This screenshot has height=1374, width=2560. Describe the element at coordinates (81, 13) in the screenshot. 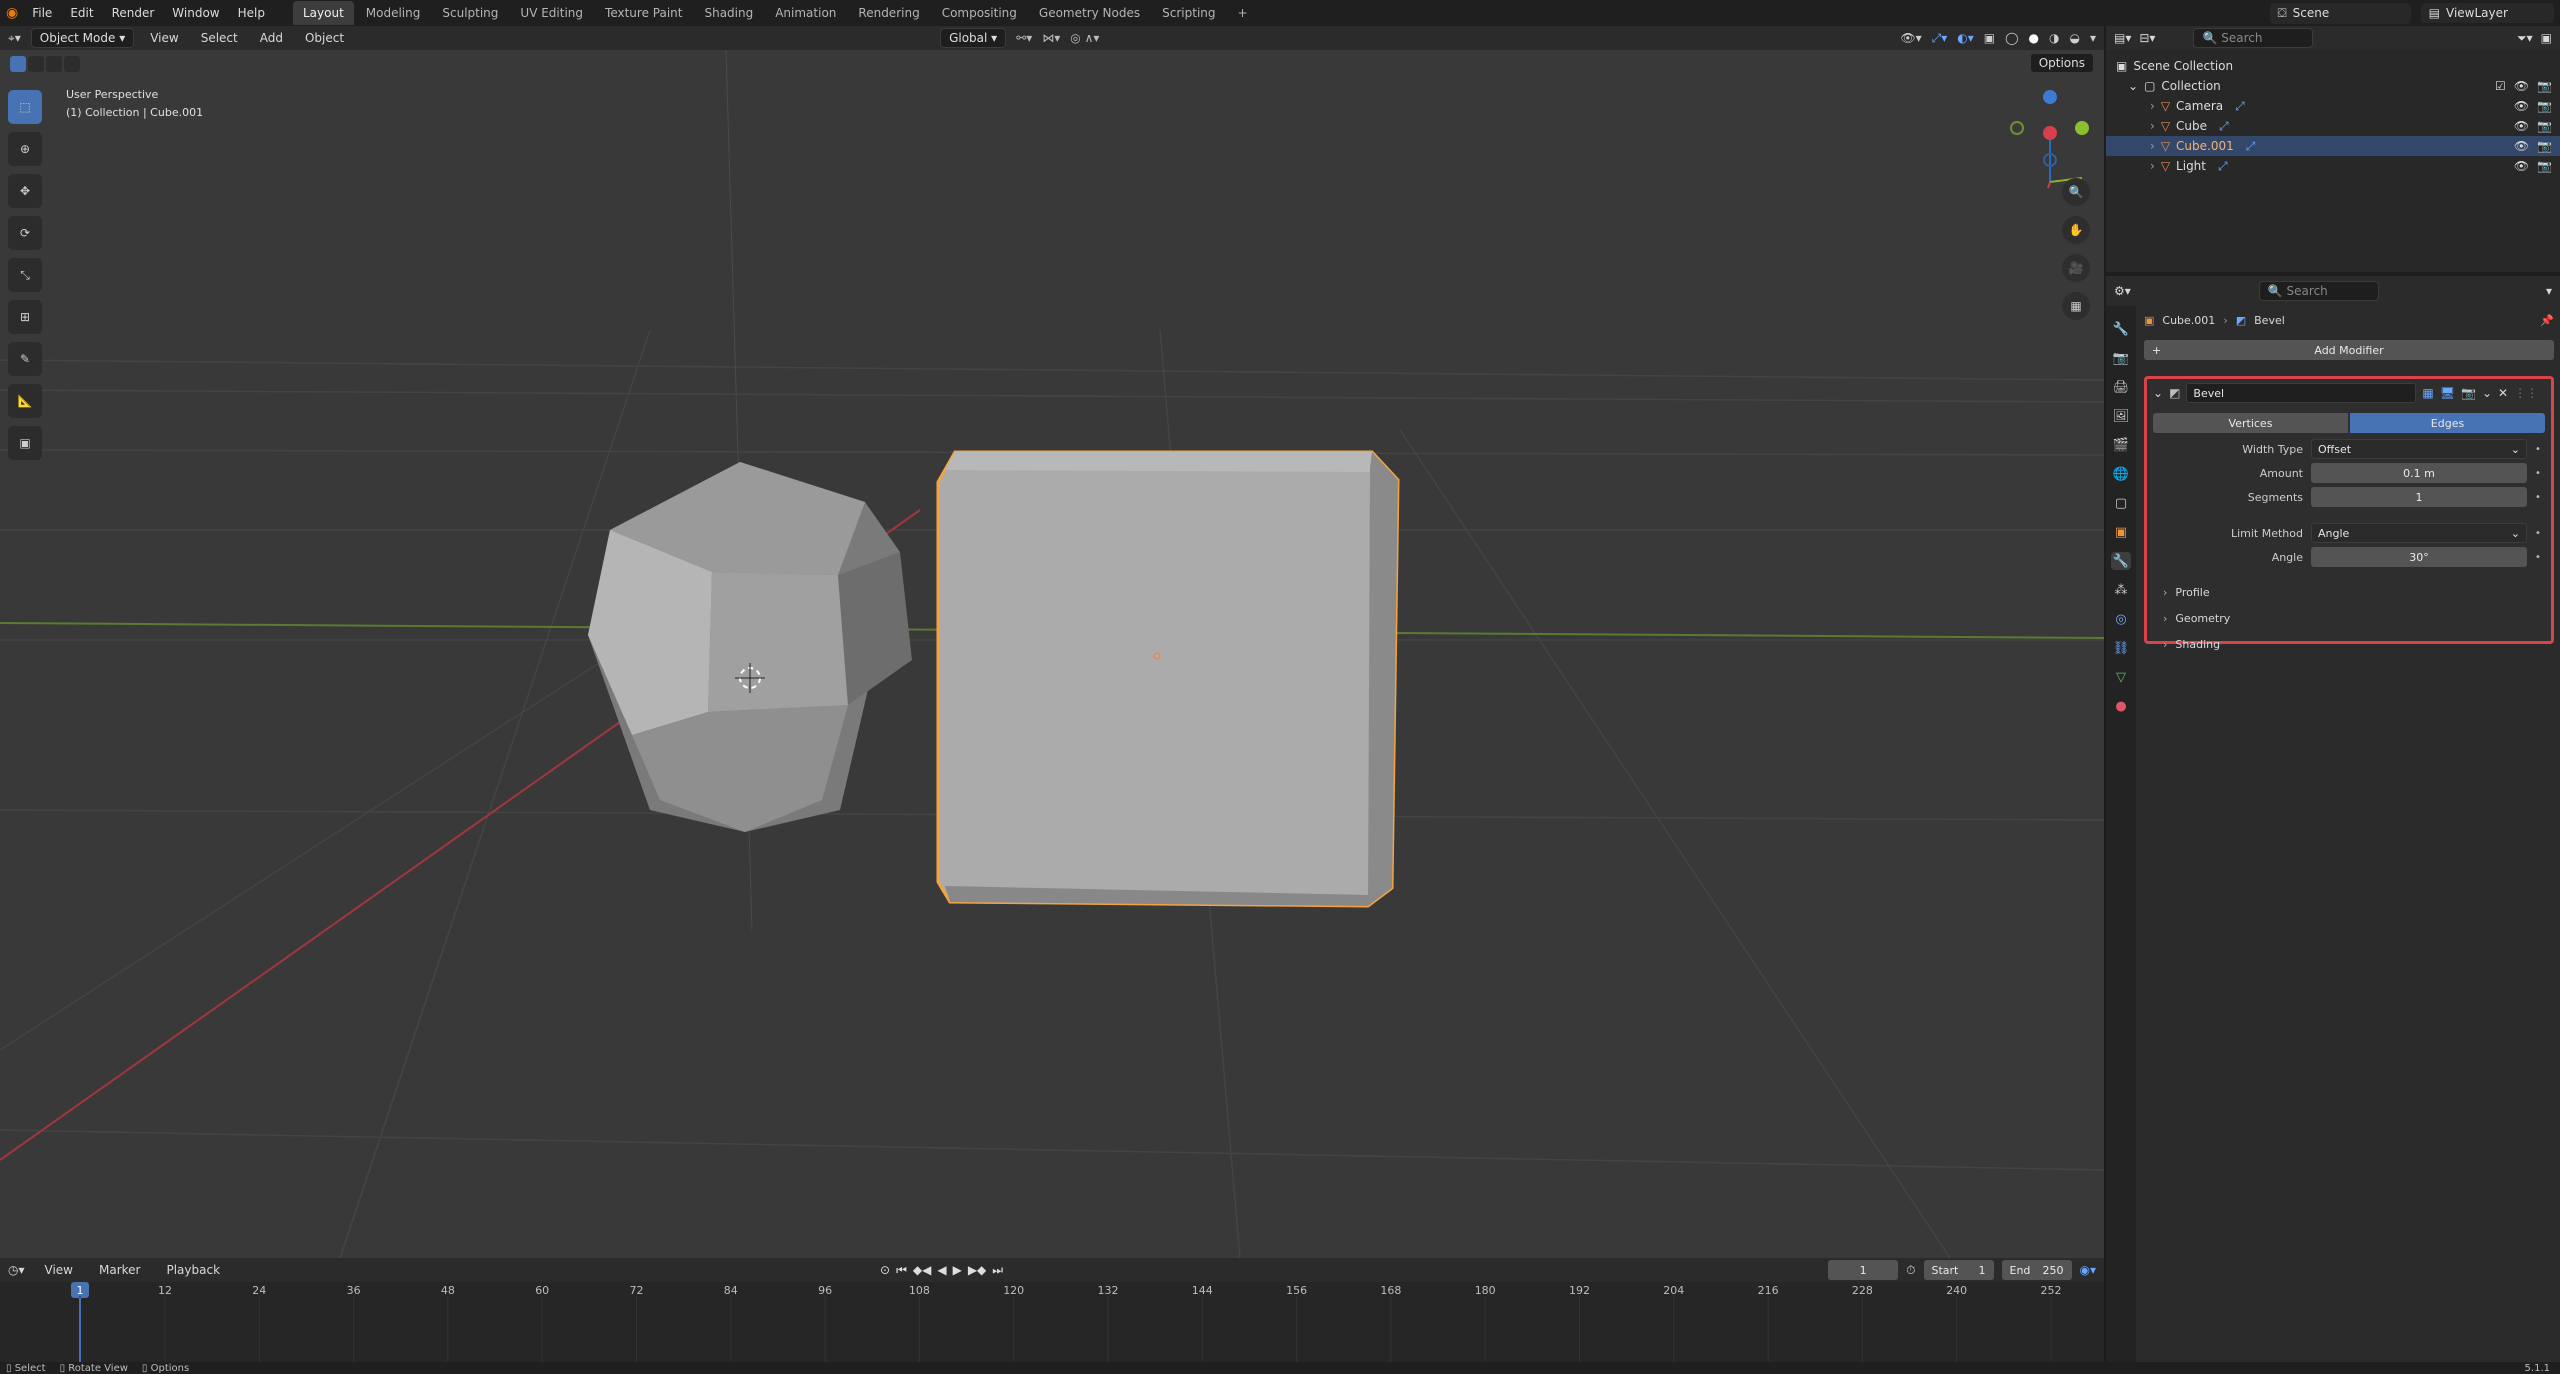

I see `menu-edit: Edit` at that location.